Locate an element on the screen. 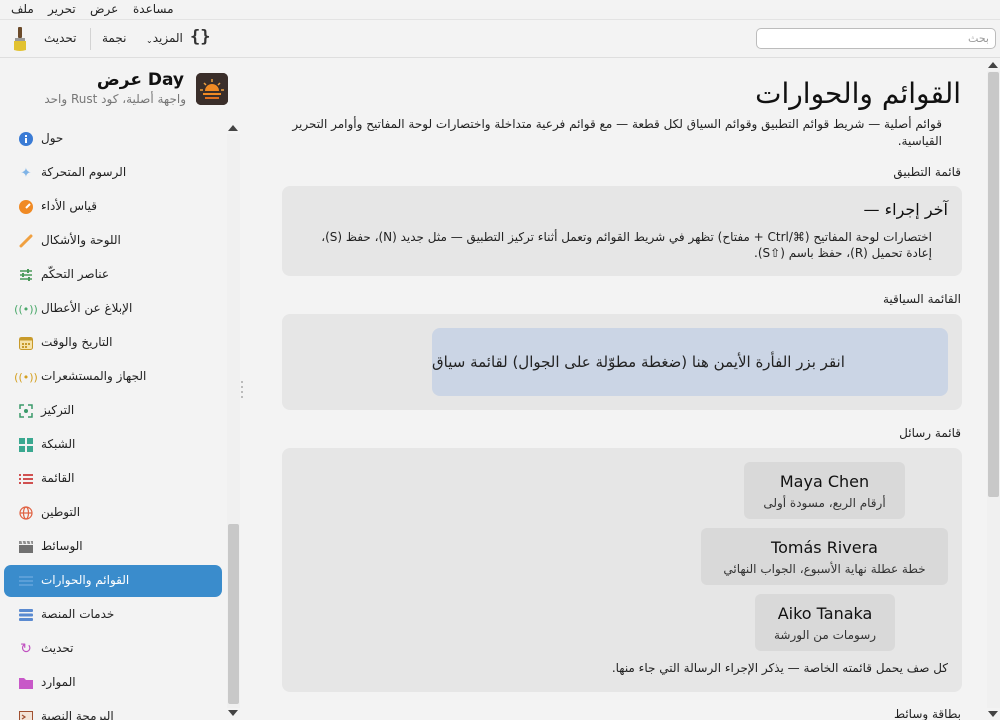 This screenshot has height=720, width=1000. menu-edit: تحرير is located at coordinates (62, 9).